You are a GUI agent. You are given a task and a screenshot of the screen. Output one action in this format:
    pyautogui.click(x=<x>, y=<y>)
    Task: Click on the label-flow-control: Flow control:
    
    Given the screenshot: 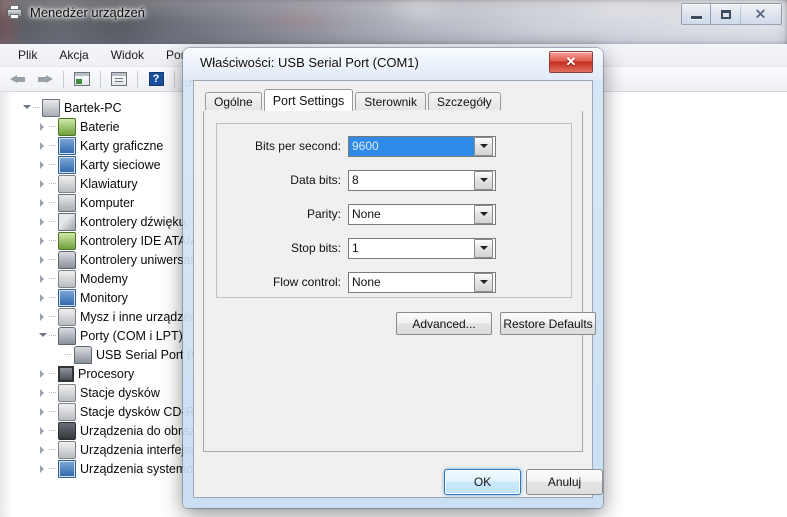 What is the action you would take?
    pyautogui.click(x=306, y=282)
    